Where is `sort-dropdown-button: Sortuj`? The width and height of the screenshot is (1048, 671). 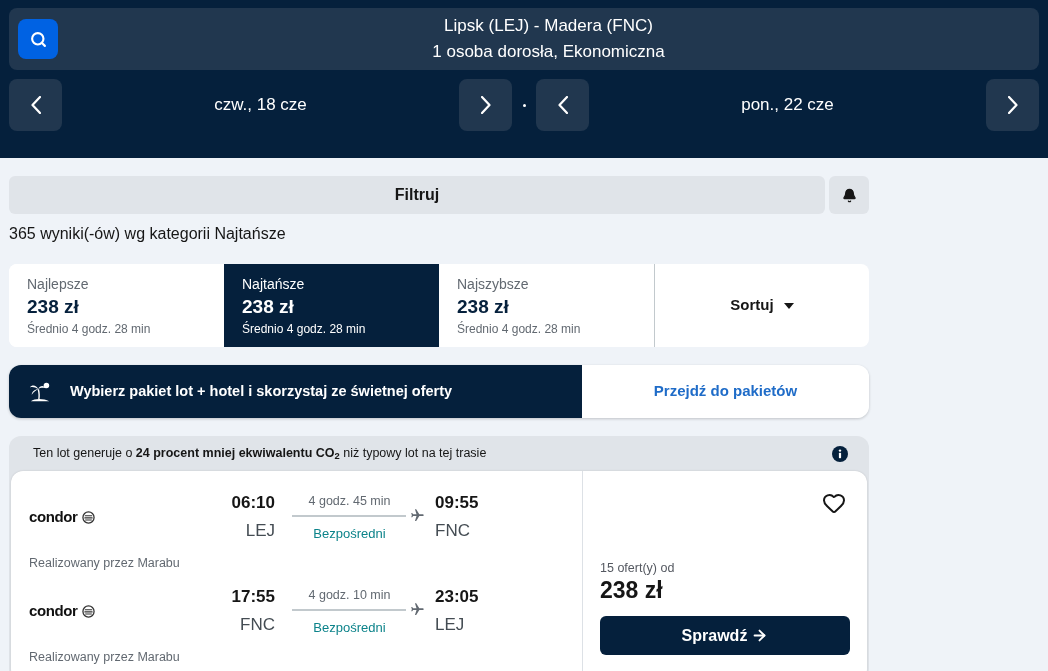 sort-dropdown-button: Sortuj is located at coordinates (762, 305).